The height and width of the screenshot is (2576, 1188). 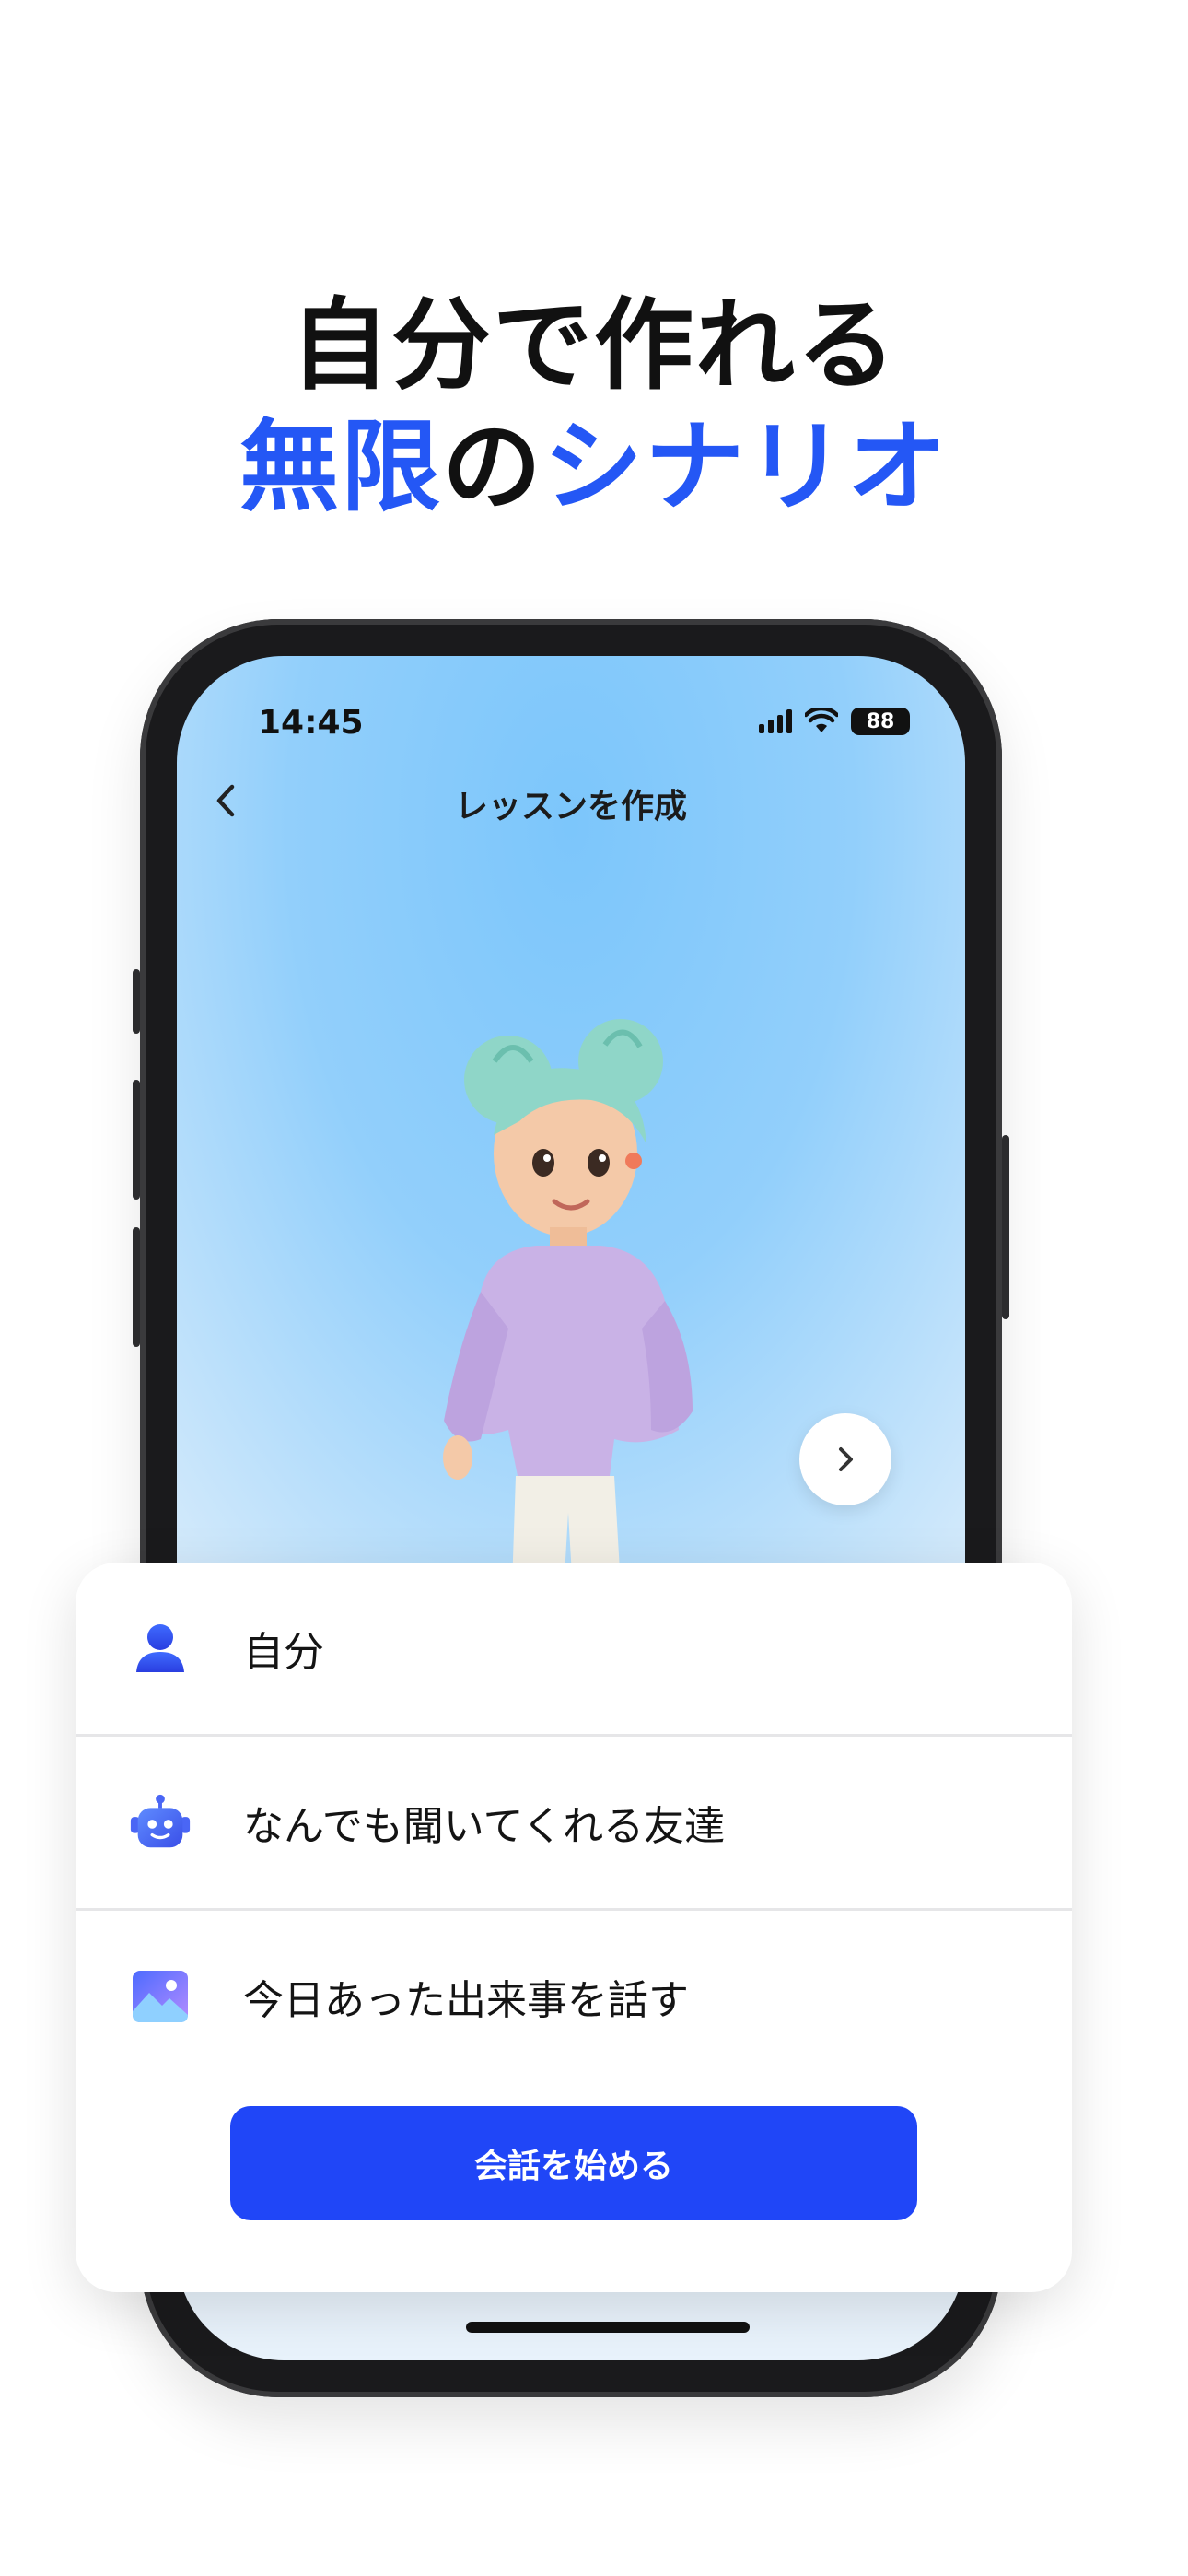 What do you see at coordinates (485, 1826) in the screenshot?
I see `option-label: なんでも聞いてくれる友達` at bounding box center [485, 1826].